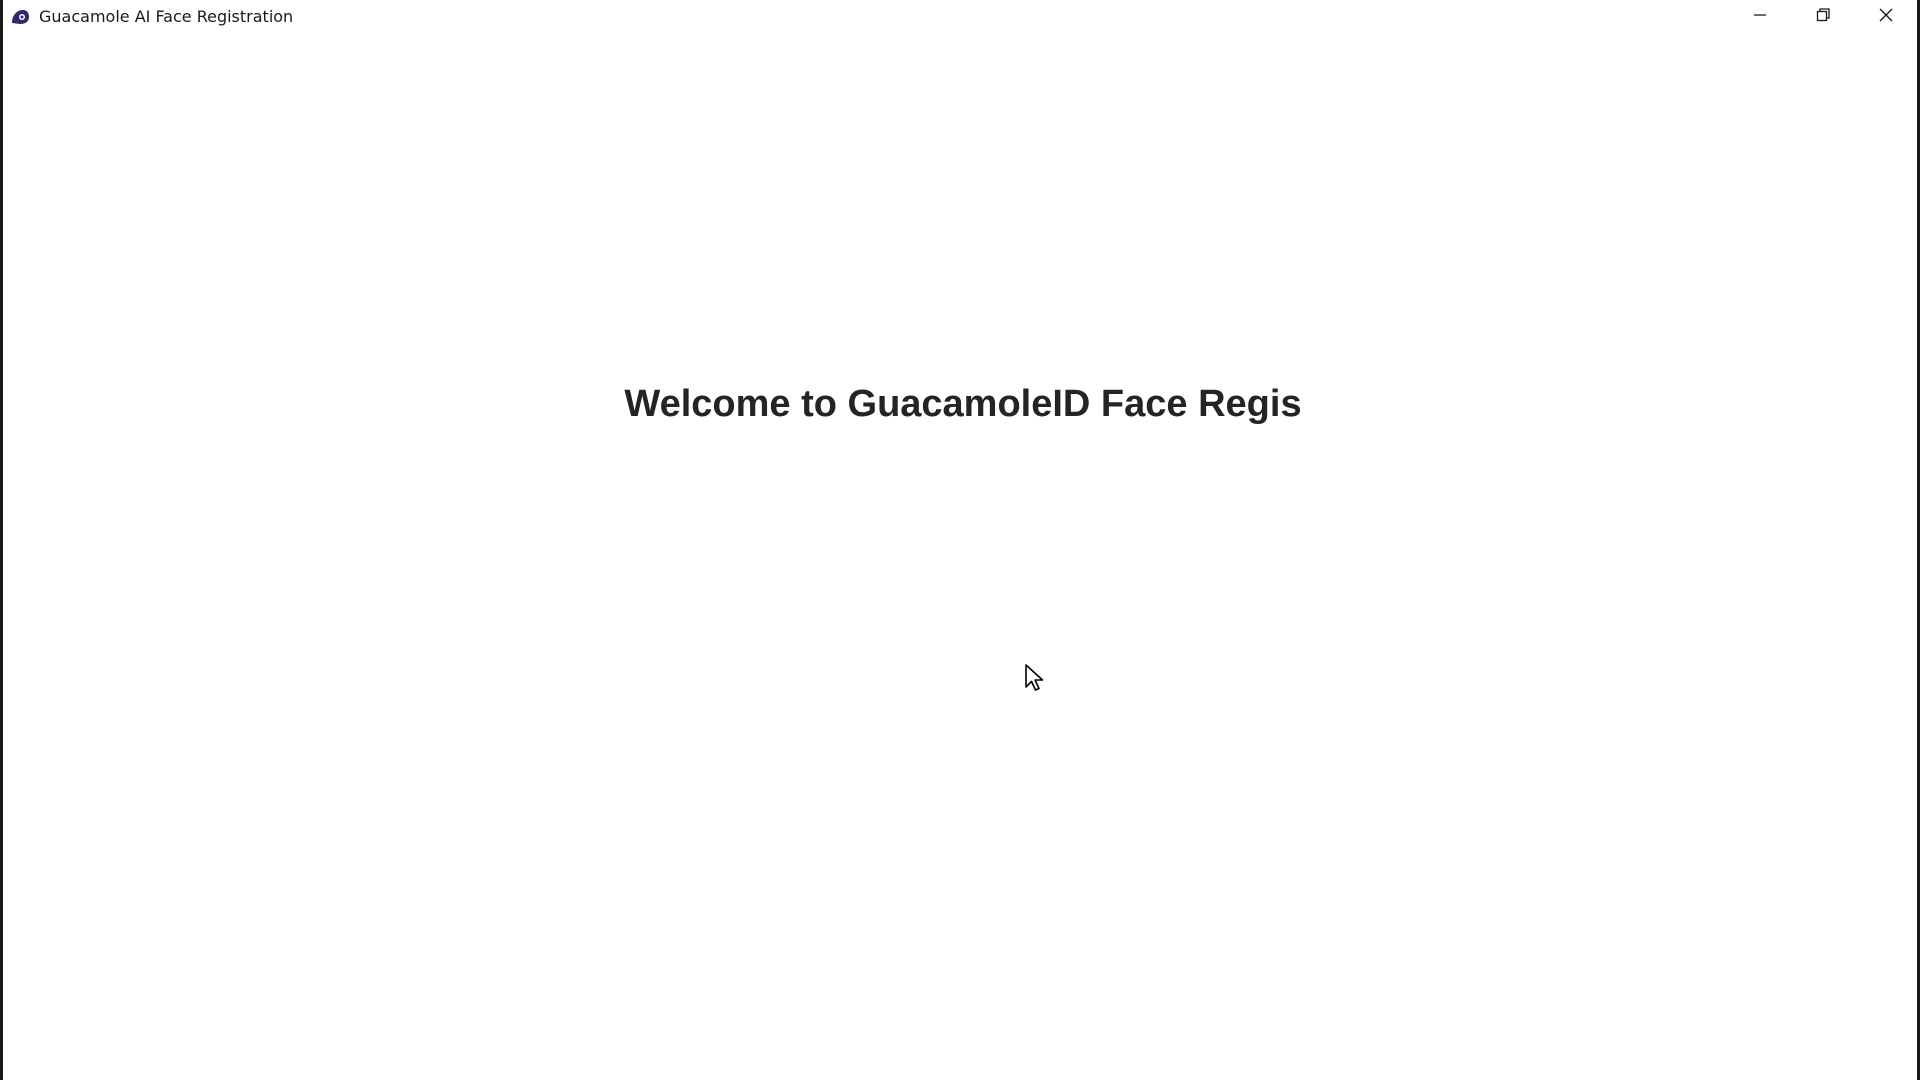  I want to click on window-controls, so click(1822, 15).